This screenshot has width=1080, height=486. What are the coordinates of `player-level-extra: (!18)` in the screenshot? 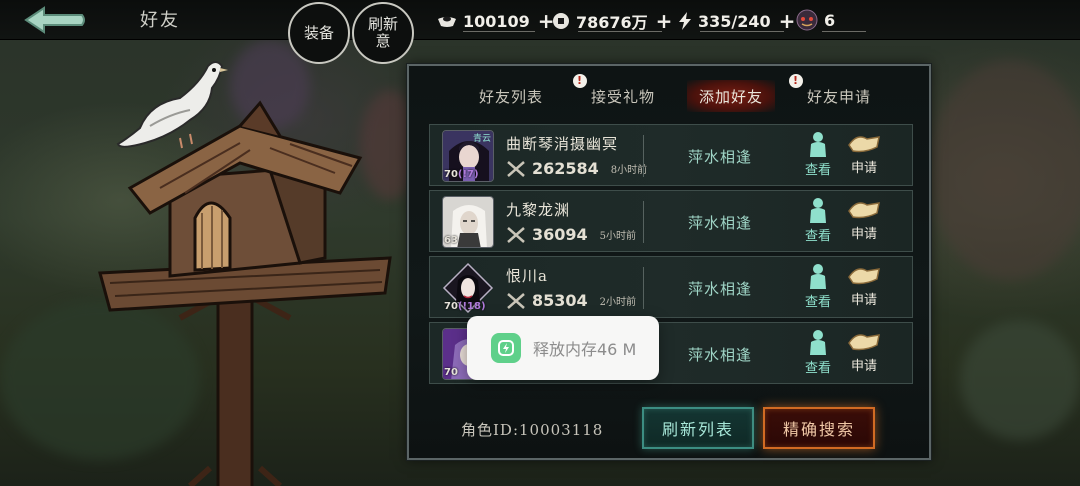 It's located at (471, 306).